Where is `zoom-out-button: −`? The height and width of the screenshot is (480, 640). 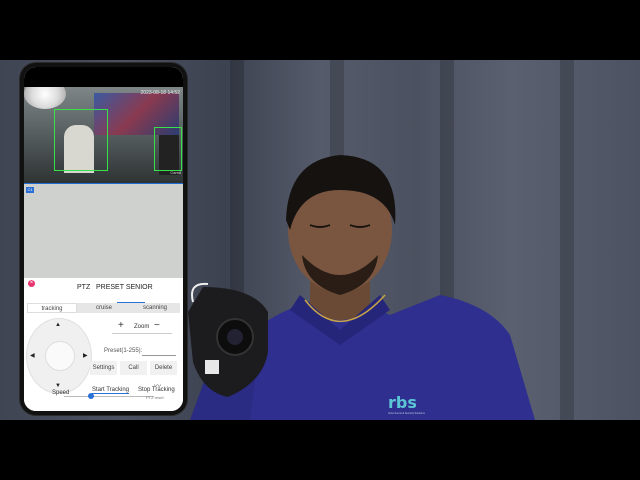
zoom-out-button: − is located at coordinates (157, 325).